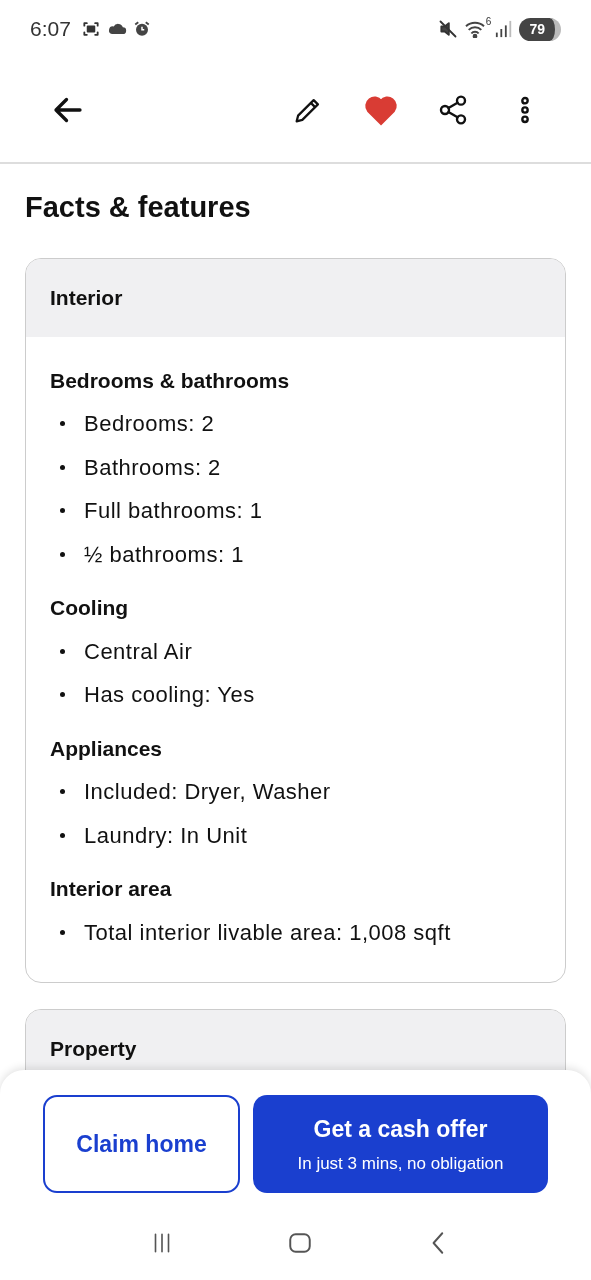 The width and height of the screenshot is (591, 1280). Describe the element at coordinates (138, 651) in the screenshot. I see `fact-item: Central Air` at that location.